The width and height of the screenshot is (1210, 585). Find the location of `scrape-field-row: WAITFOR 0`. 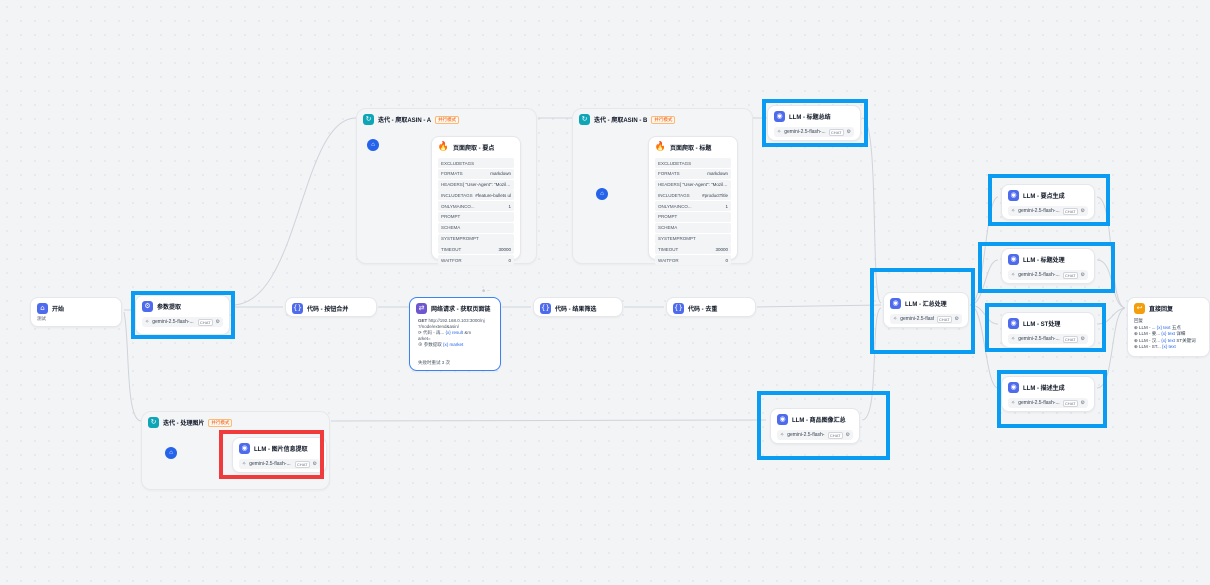

scrape-field-row: WAITFOR 0 is located at coordinates (693, 260).